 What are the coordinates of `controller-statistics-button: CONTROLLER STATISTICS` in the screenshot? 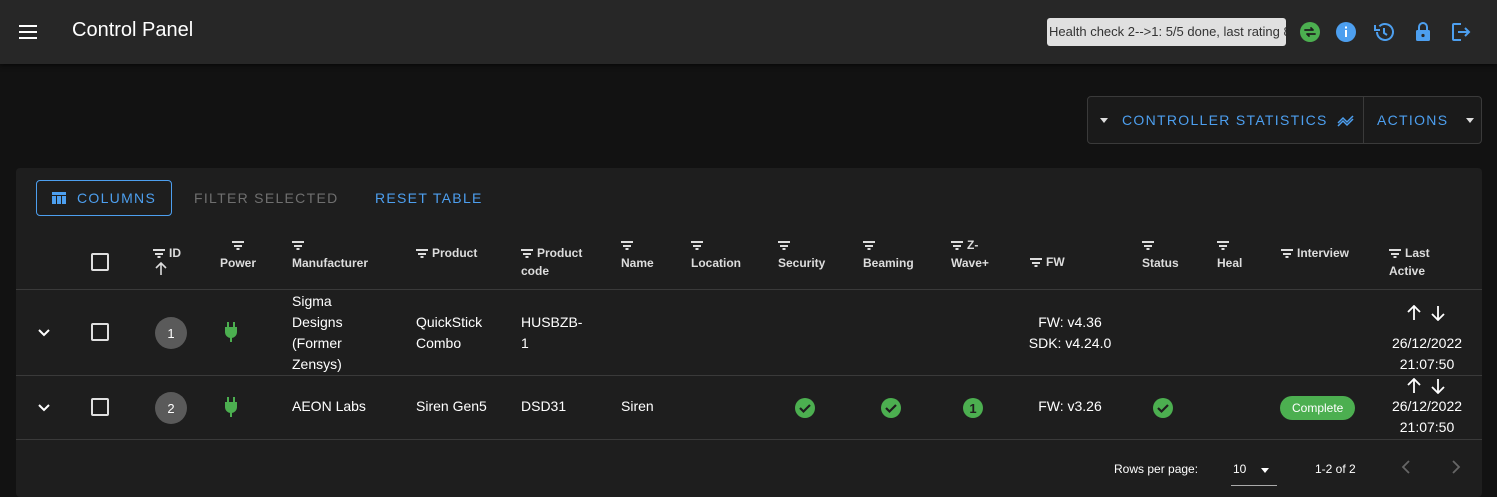 It's located at (1225, 120).